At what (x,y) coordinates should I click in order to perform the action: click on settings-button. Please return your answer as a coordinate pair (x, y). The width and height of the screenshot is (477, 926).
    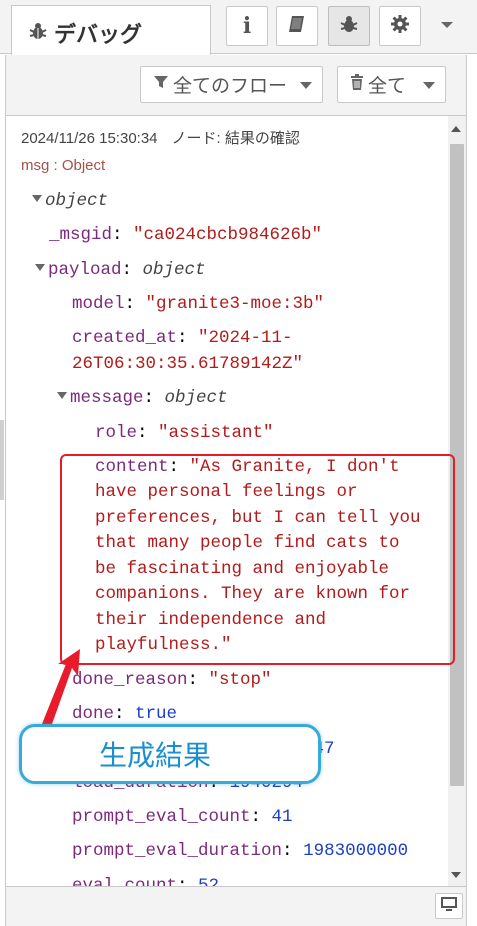
    Looking at the image, I should click on (400, 26).